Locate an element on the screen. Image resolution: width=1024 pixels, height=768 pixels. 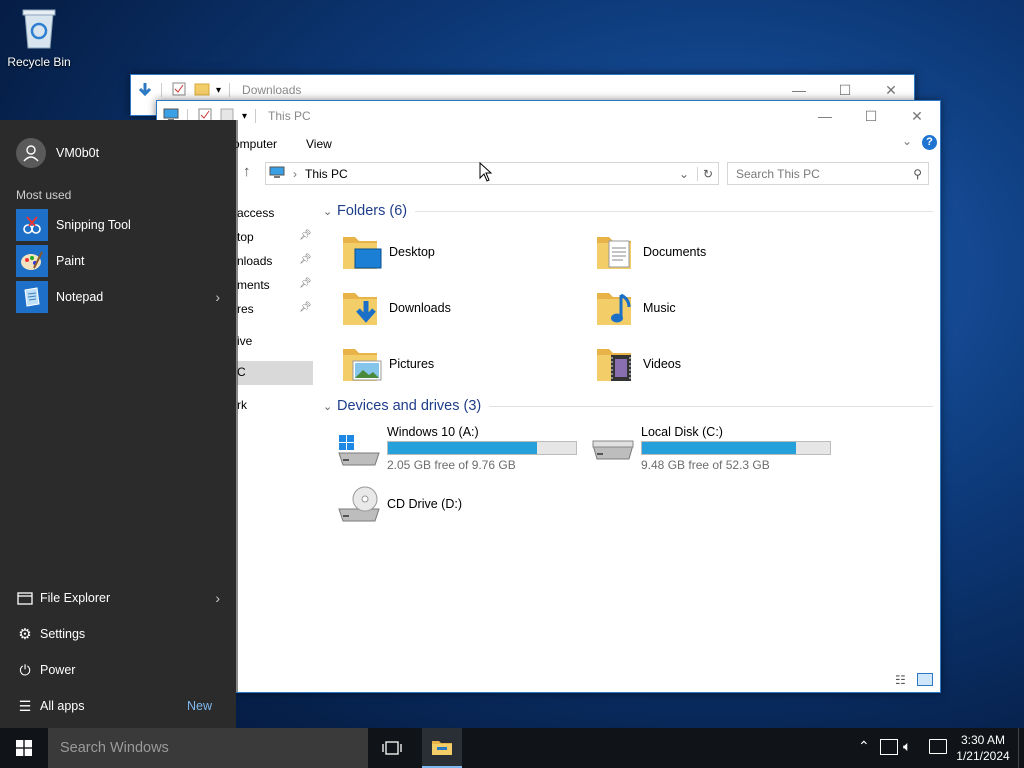
folder-name: Pictures is located at coordinates (412, 364).